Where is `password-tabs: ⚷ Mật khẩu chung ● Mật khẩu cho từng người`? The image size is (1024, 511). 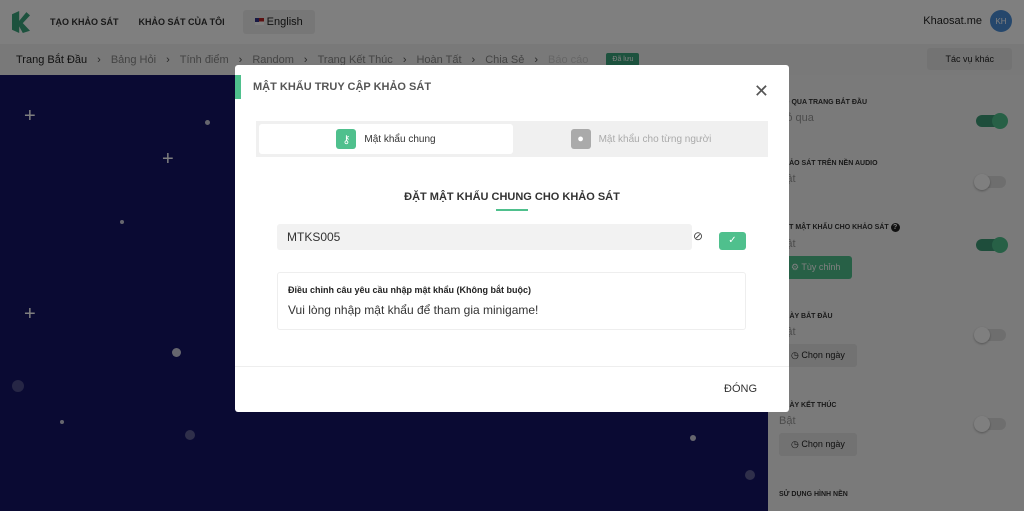
password-tabs: ⚷ Mật khẩu chung ● Mật khẩu cho từng người is located at coordinates (512, 139).